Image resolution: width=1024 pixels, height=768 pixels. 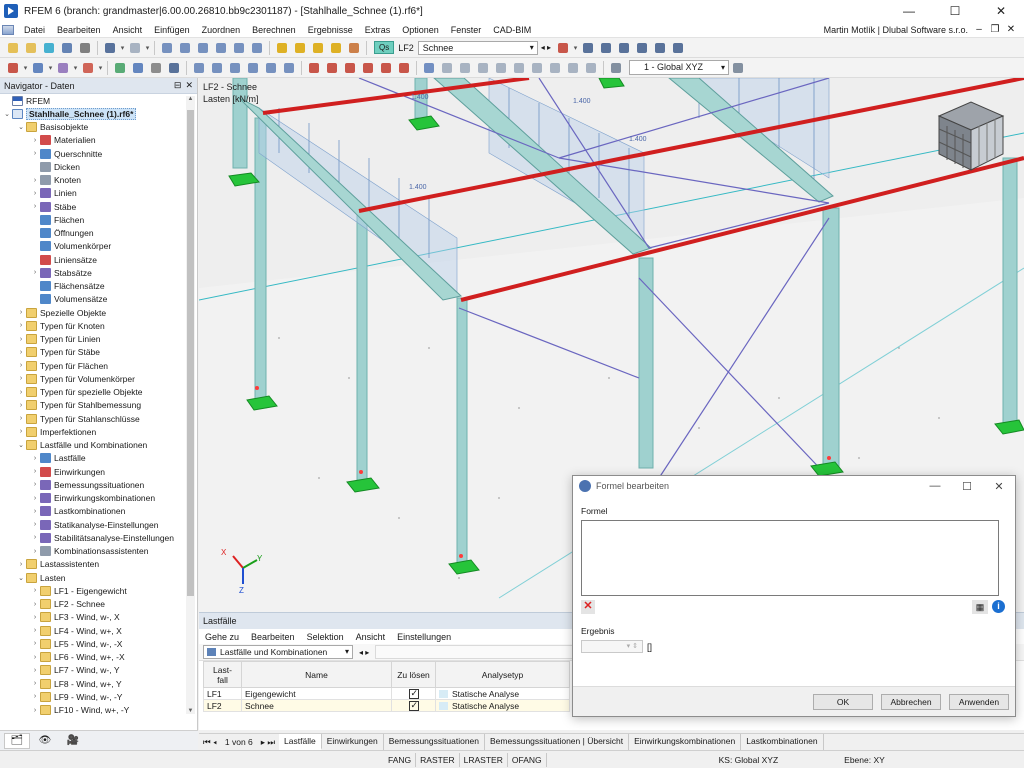 I want to click on tree-item: › Lastkombinationen, so click(x=93, y=511).